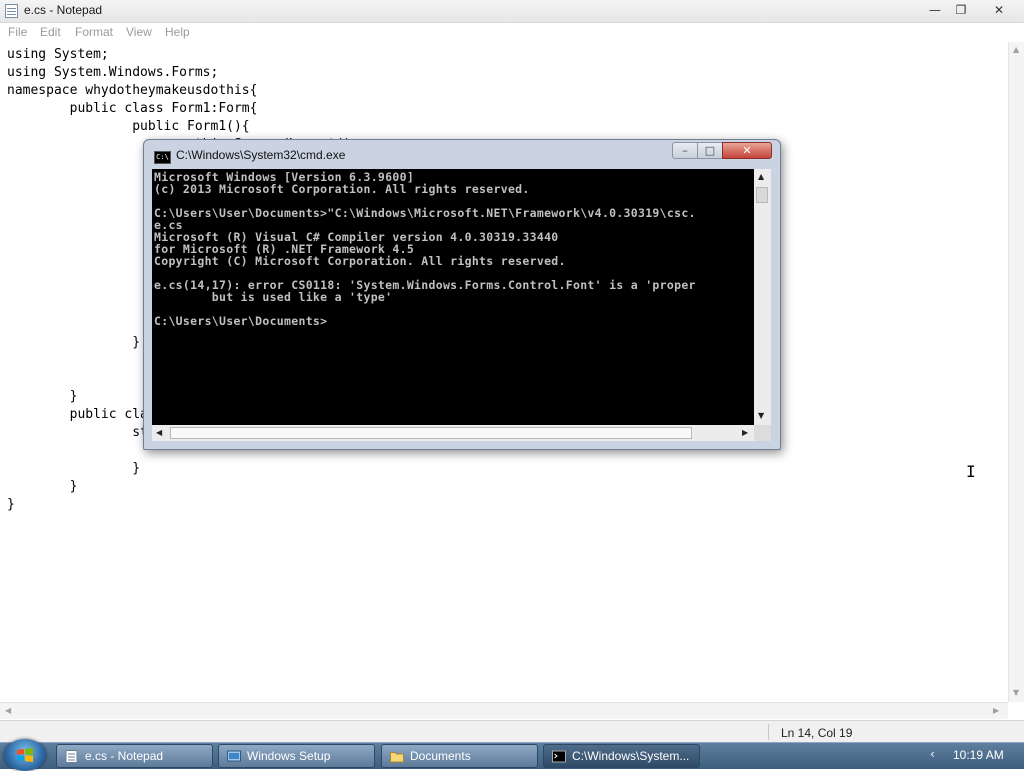 Image resolution: width=1024 pixels, height=771 pixels. I want to click on cmd-resize-corner, so click(762, 433).